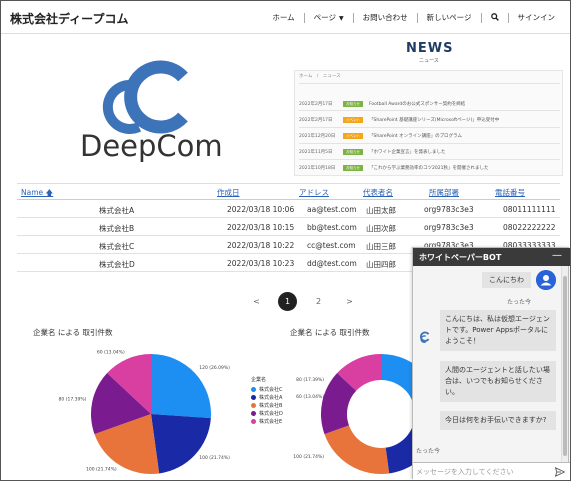 This screenshot has height=481, width=571. Describe the element at coordinates (310, 380) in the screenshot. I see `slice-data-label: 80 (17.39%)` at that location.